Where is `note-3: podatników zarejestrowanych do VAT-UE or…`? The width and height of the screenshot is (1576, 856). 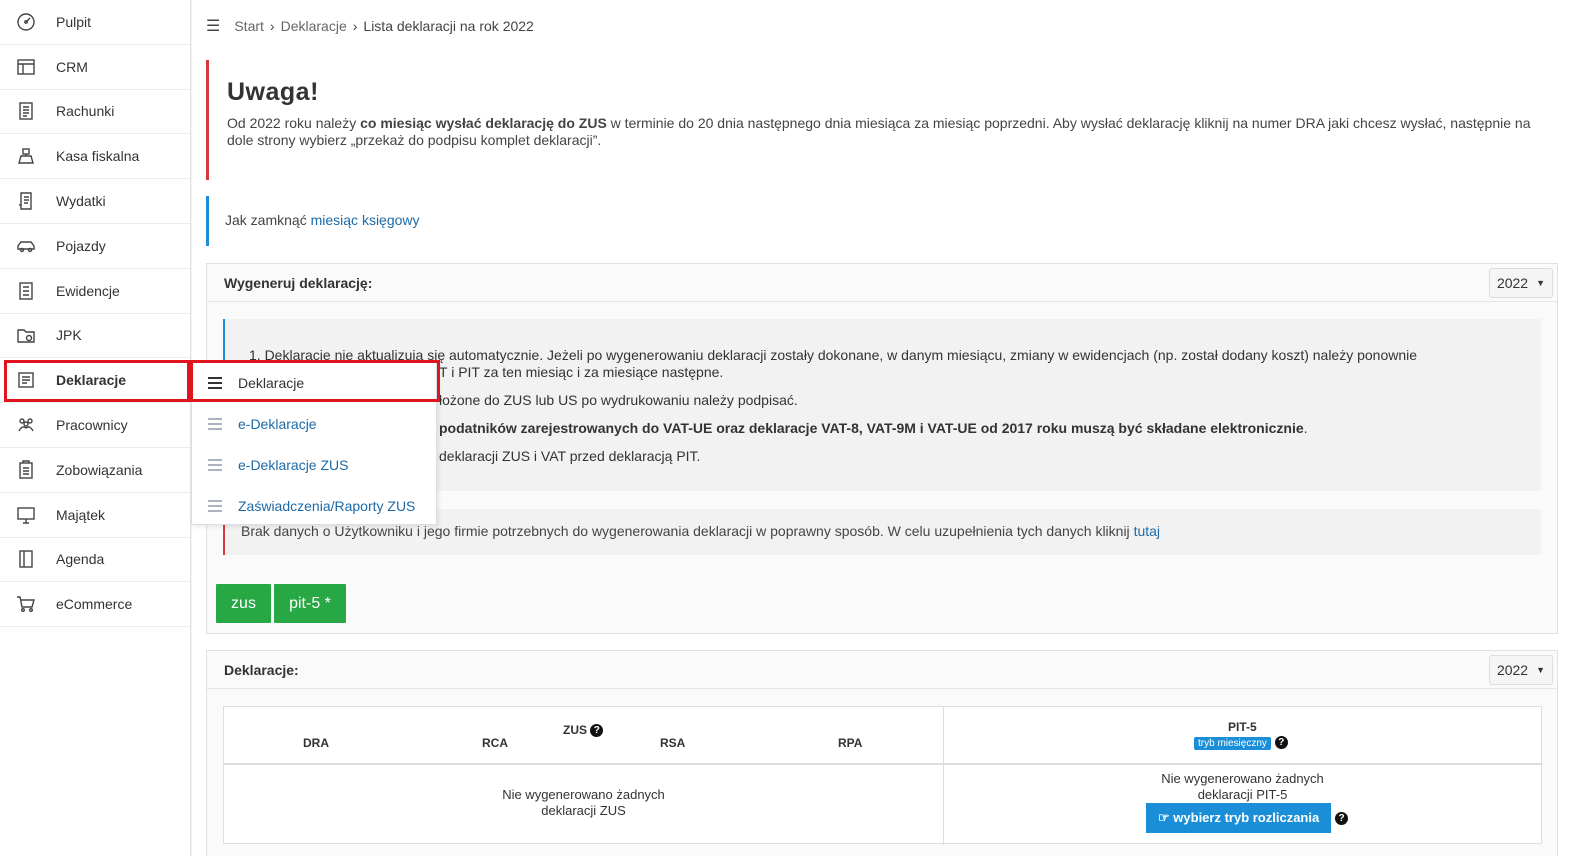
note-3: podatników zarejestrowanych do VAT-UE or… is located at coordinates (873, 428).